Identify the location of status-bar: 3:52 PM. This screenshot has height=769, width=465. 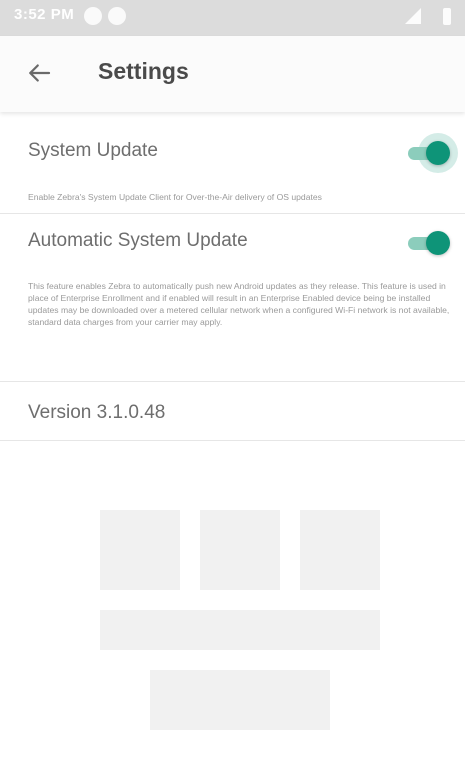
(232, 18).